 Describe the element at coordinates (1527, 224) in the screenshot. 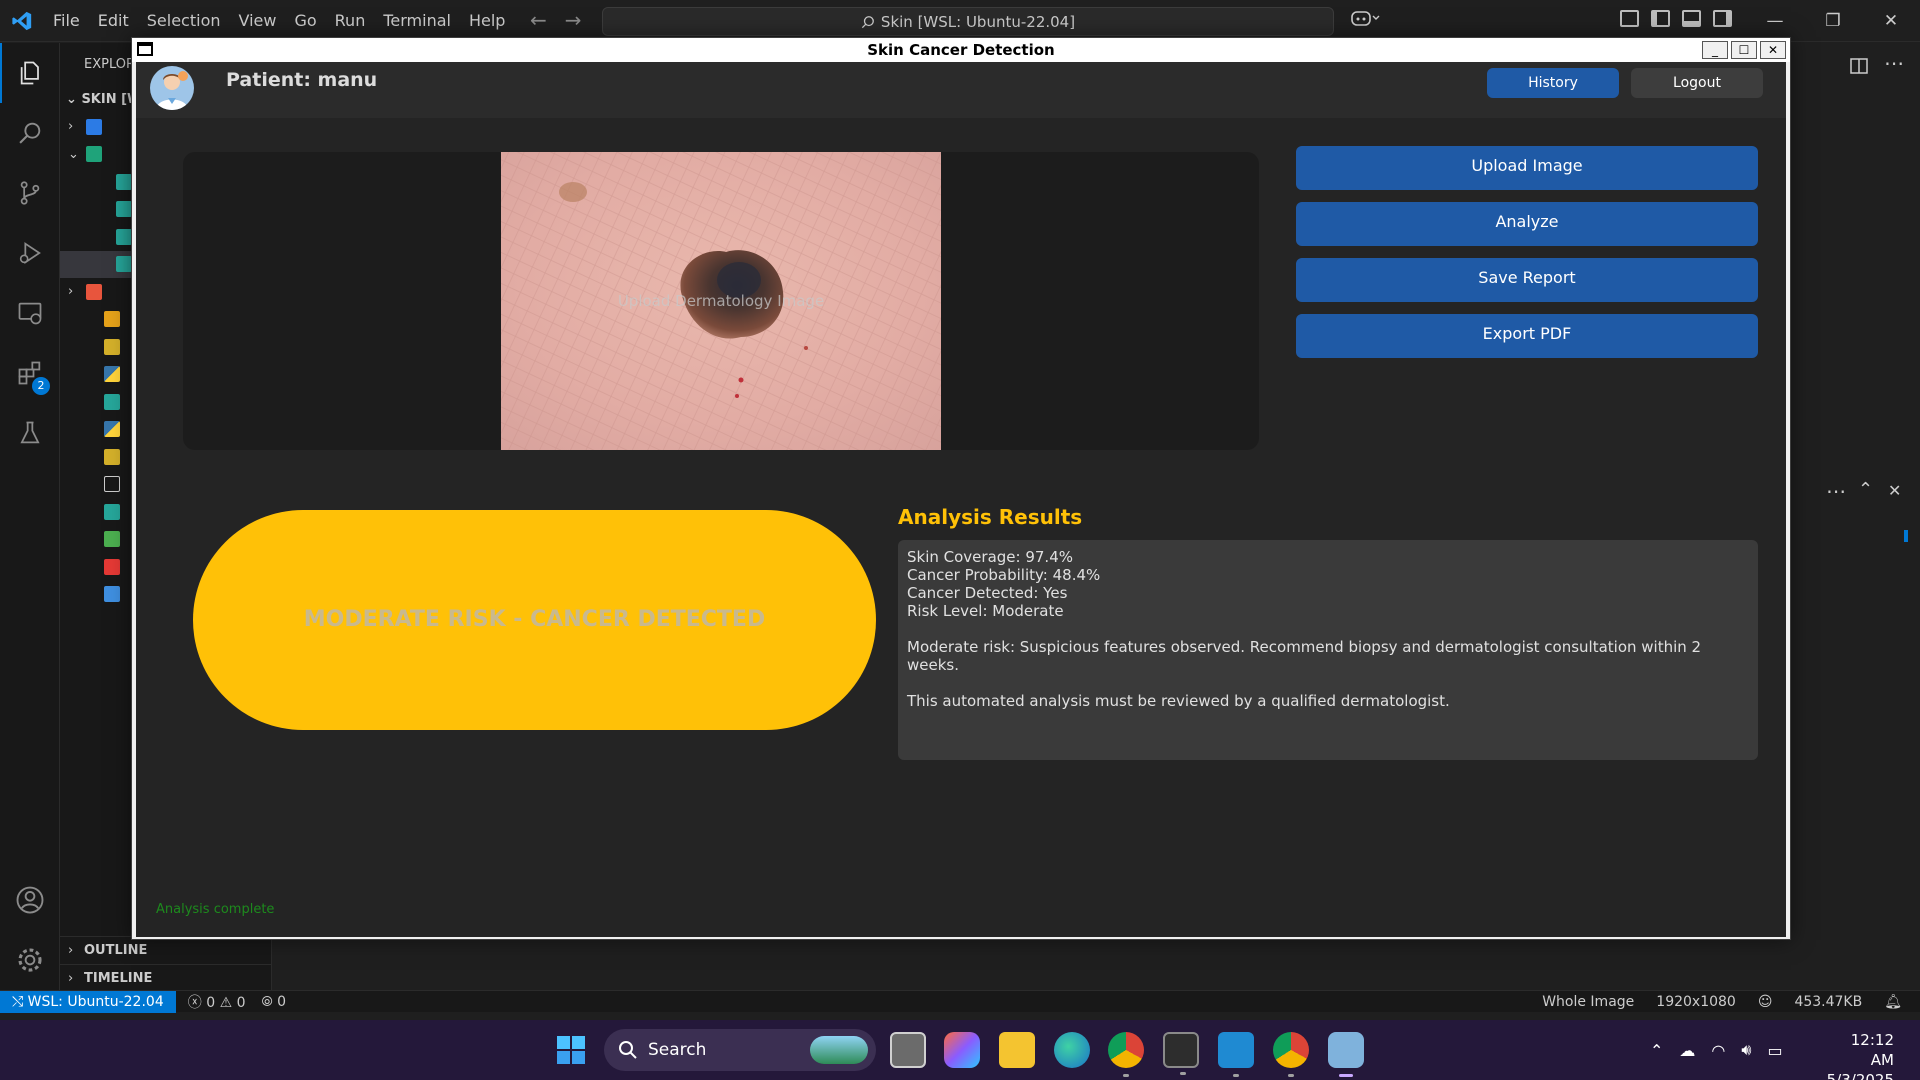

I see `analyze-button: Analyze` at that location.